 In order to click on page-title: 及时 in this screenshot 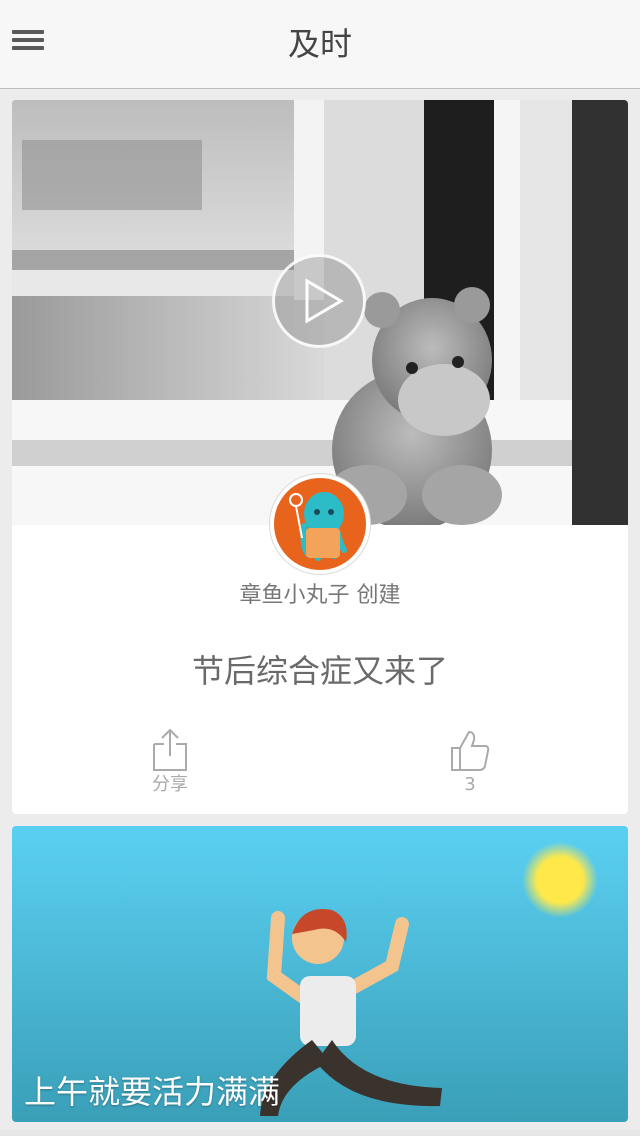, I will do `click(319, 44)`.